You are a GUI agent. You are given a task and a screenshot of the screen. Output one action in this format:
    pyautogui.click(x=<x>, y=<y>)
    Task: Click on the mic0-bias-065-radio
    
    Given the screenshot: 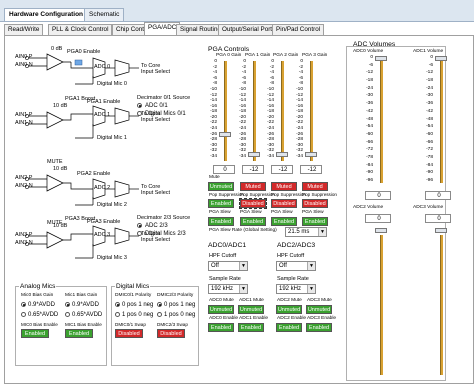 What is the action you would take?
    pyautogui.click(x=23, y=314)
    